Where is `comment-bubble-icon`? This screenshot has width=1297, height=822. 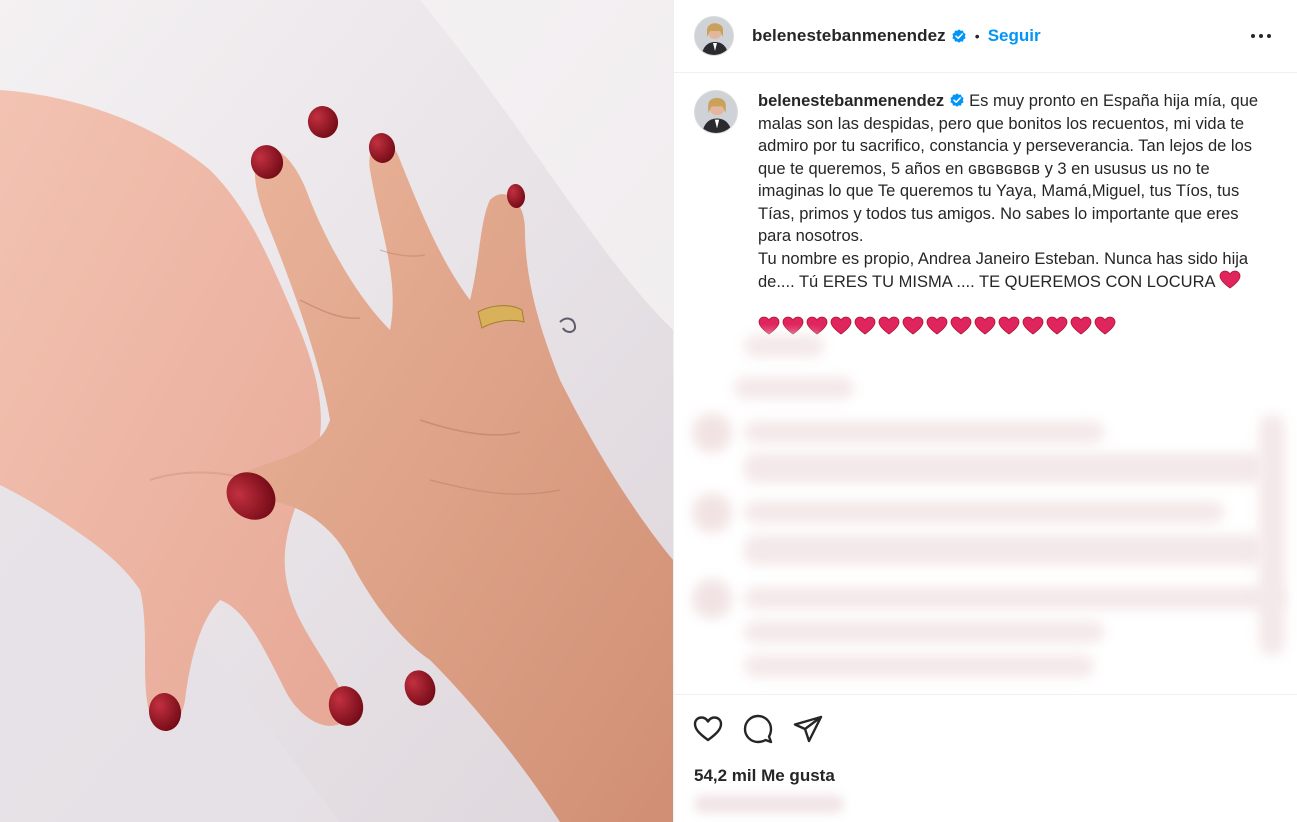 comment-bubble-icon is located at coordinates (758, 729).